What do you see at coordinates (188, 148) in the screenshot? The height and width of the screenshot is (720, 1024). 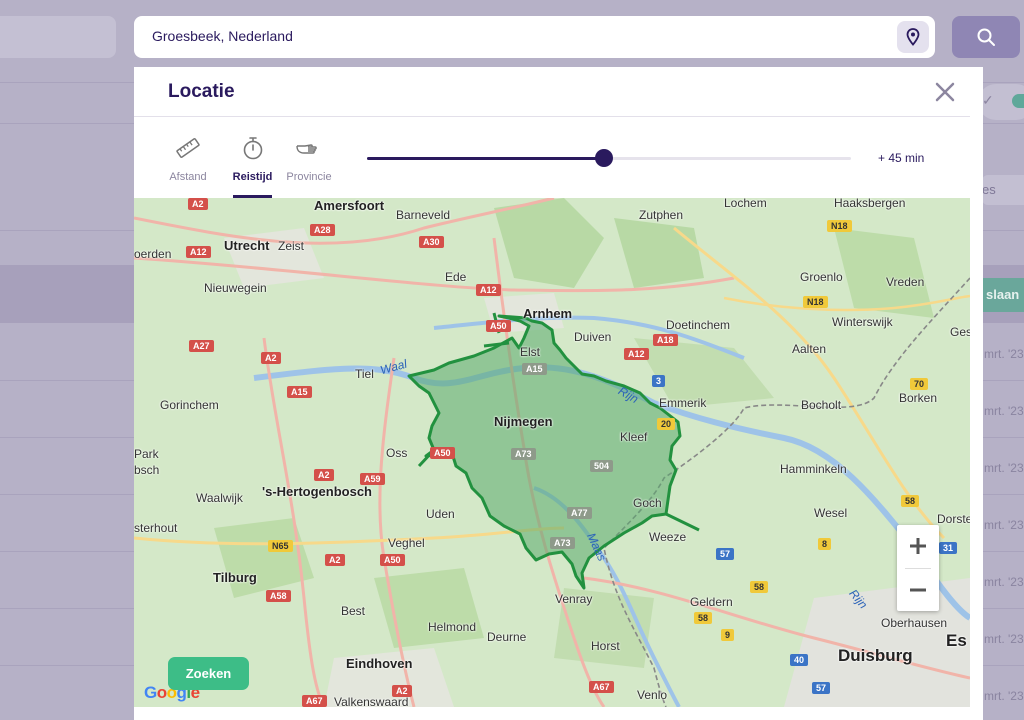 I see `ruler-icon` at bounding box center [188, 148].